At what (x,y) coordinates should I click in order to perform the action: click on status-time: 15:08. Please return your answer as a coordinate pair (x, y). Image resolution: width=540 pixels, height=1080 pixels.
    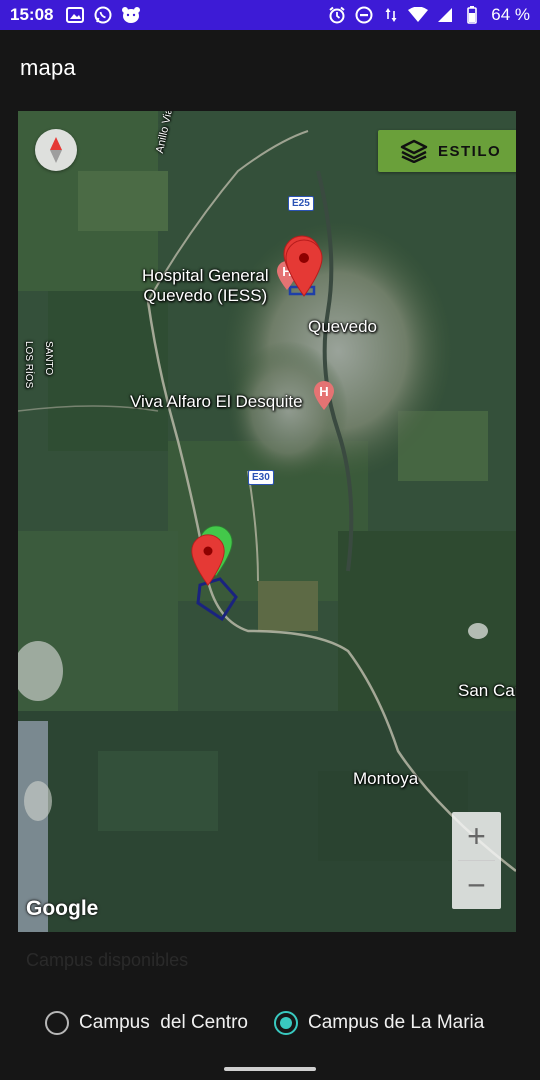
    Looking at the image, I should click on (32, 14).